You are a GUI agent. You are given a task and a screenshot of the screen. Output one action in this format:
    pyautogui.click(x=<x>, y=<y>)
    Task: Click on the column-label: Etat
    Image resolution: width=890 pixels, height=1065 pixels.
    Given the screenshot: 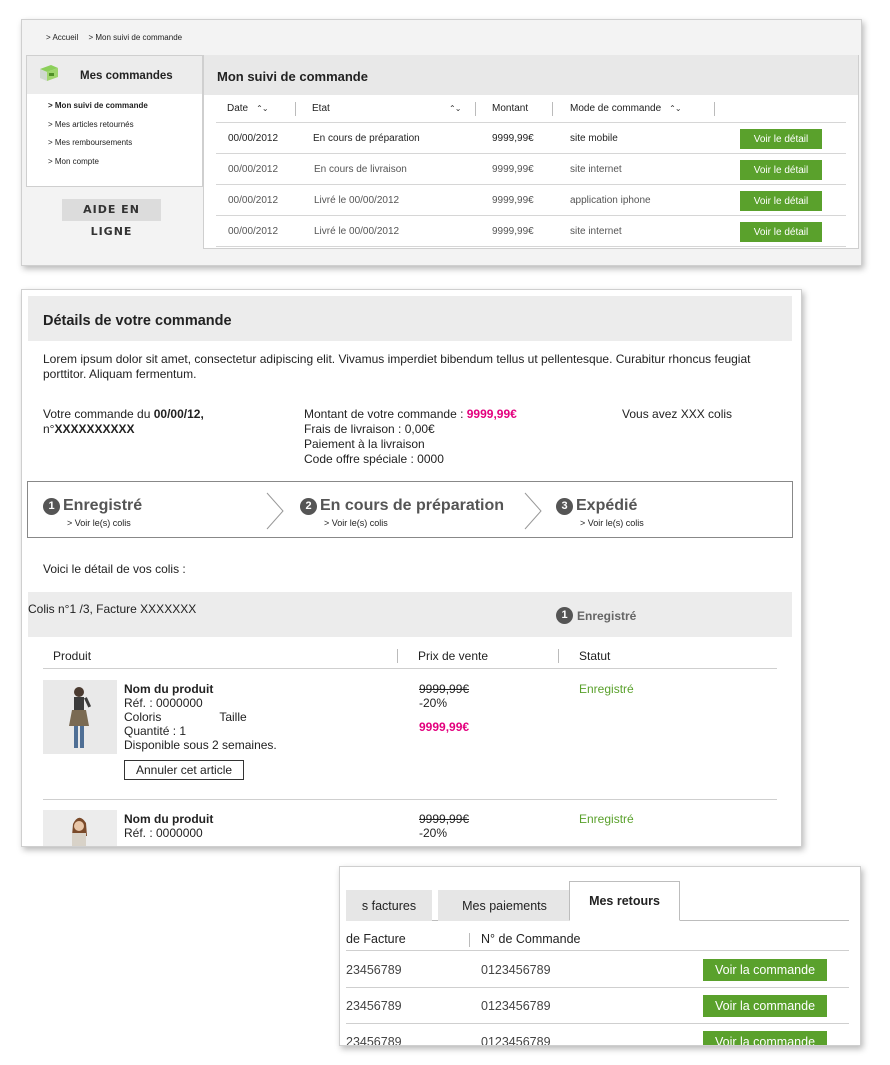 What is the action you would take?
    pyautogui.click(x=321, y=108)
    